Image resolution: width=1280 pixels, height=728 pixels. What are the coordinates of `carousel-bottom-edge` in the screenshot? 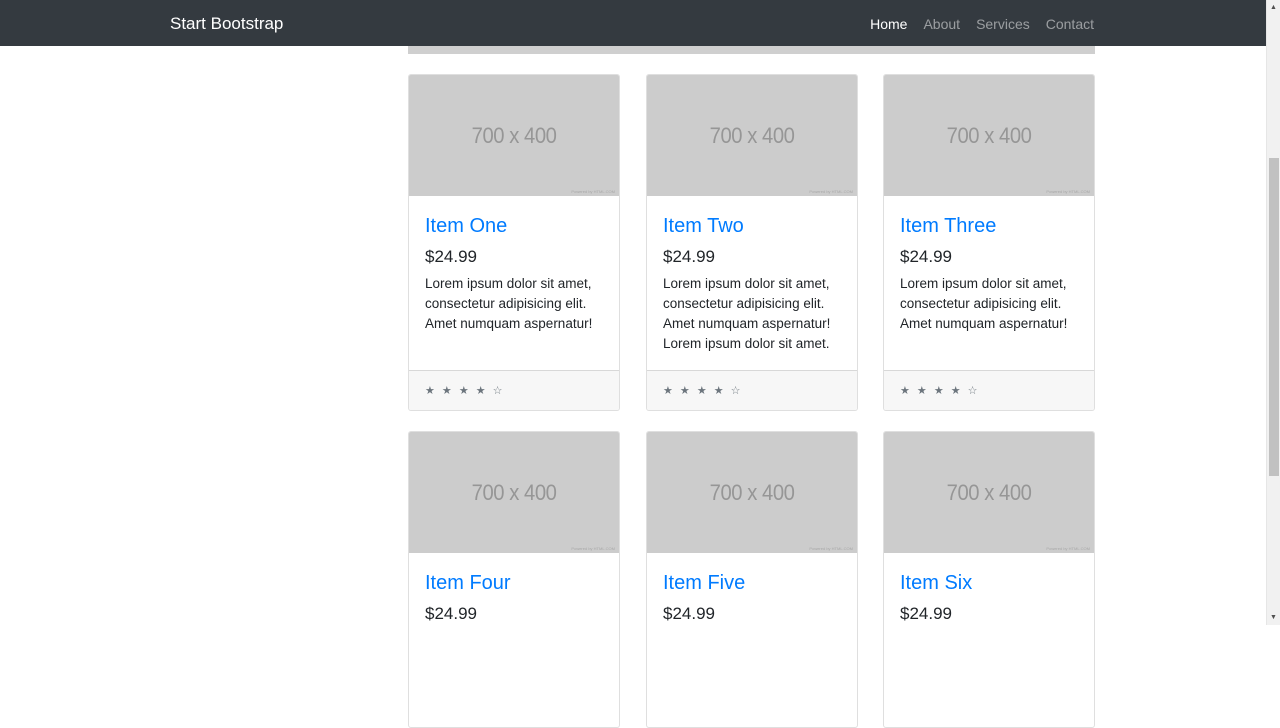 It's located at (751, 50).